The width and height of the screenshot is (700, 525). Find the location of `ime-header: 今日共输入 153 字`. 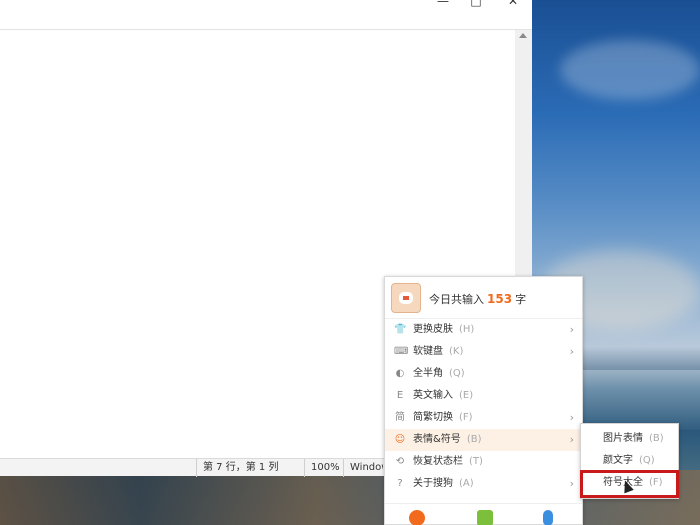

ime-header: 今日共输入 153 字 is located at coordinates (483, 298).